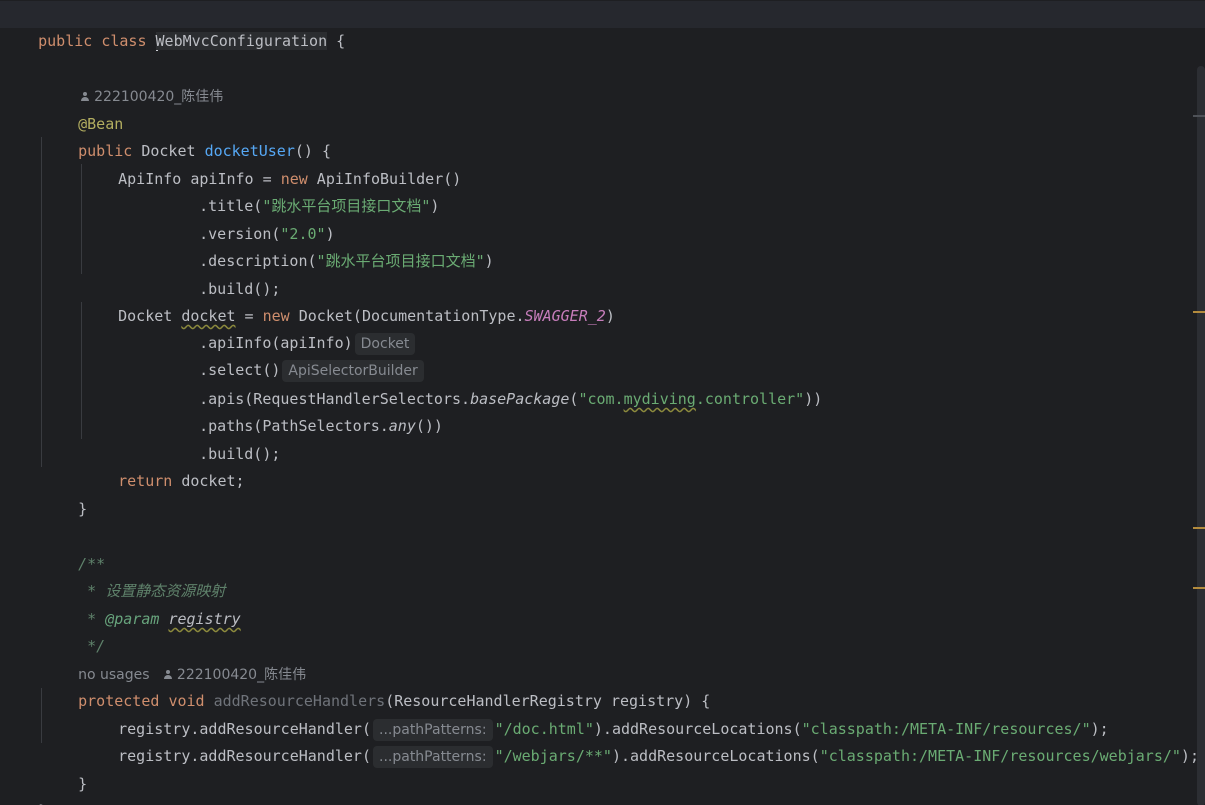  What do you see at coordinates (65, 41) in the screenshot?
I see `keyword: public` at bounding box center [65, 41].